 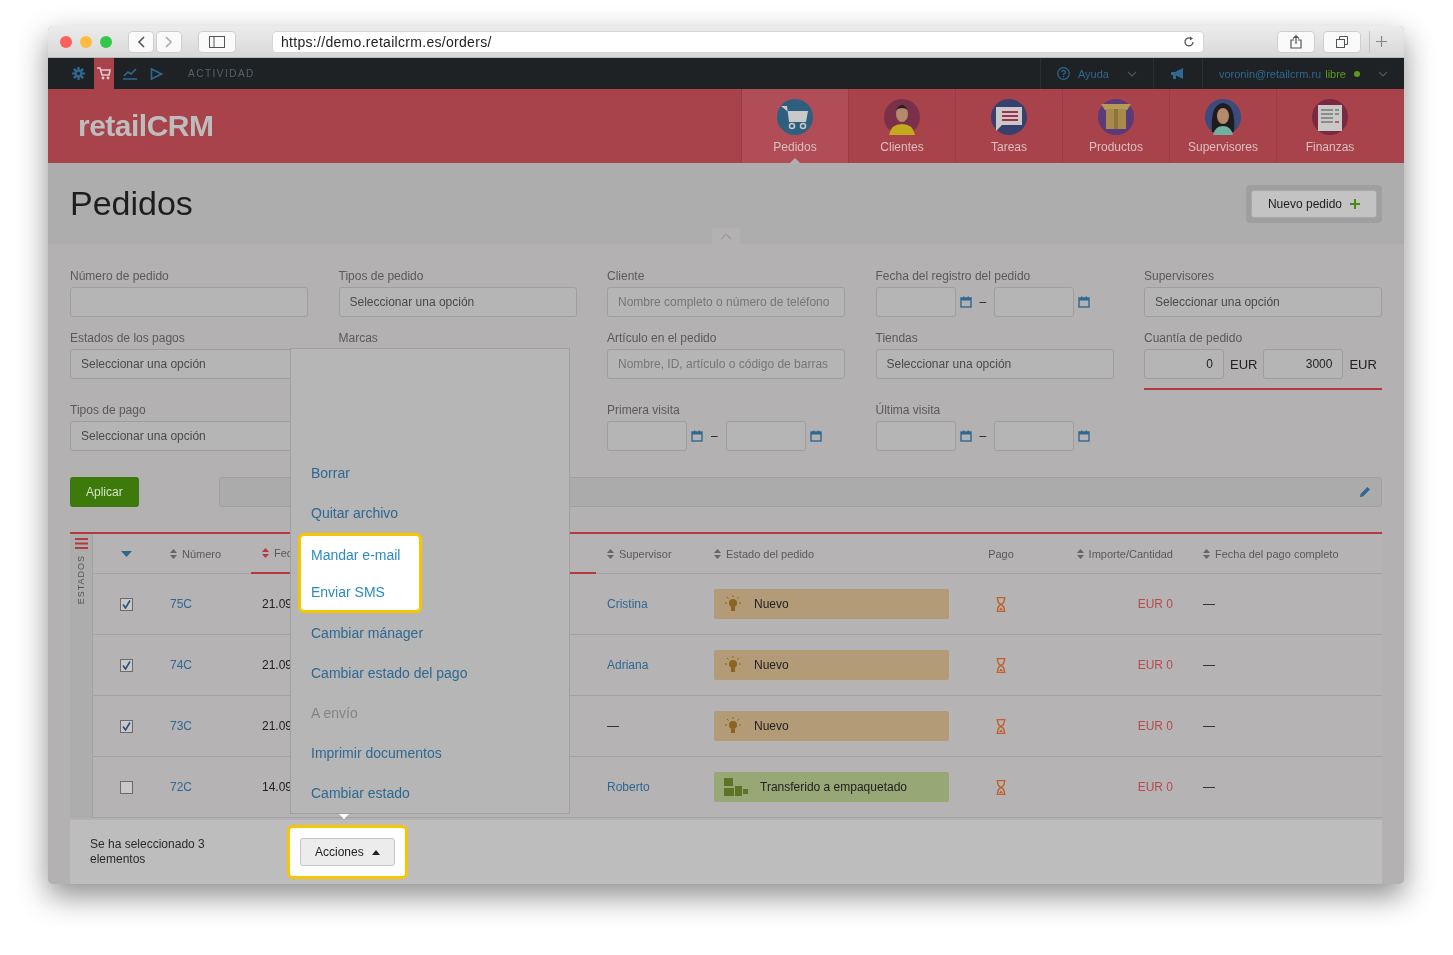 I want to click on back-button, so click(x=141, y=41).